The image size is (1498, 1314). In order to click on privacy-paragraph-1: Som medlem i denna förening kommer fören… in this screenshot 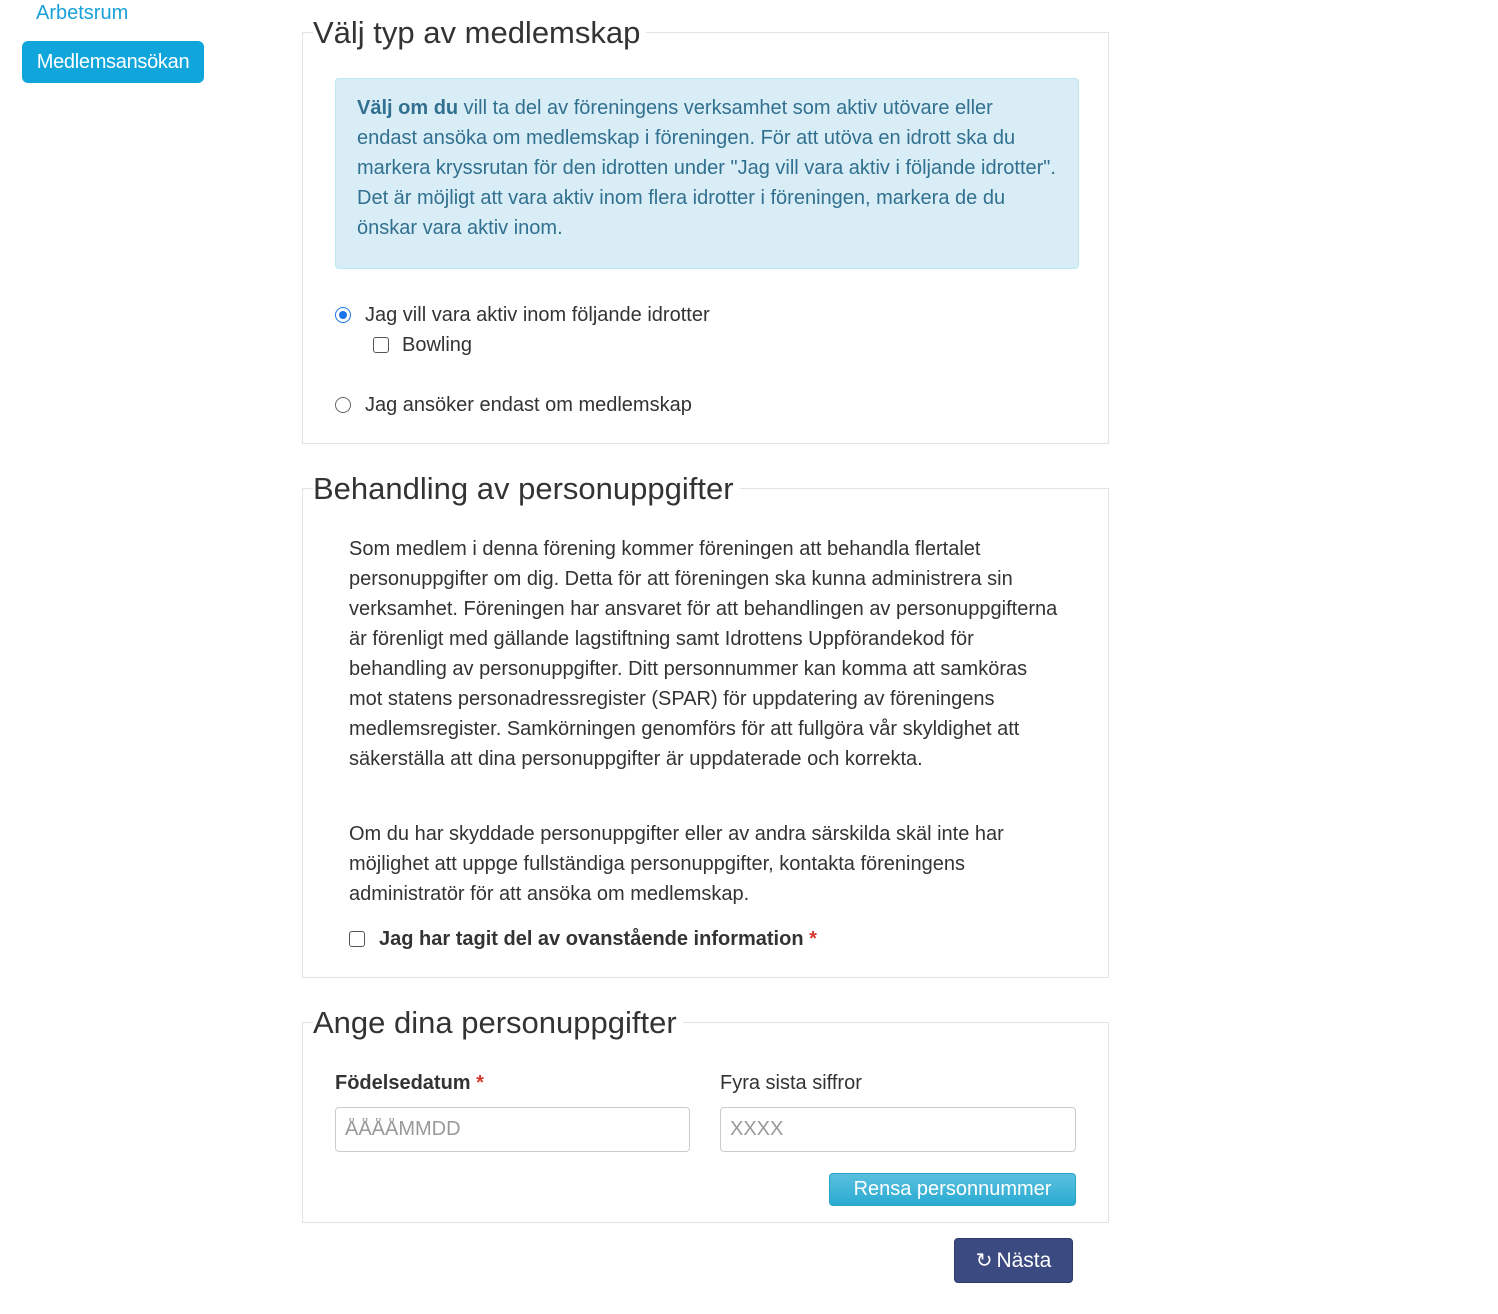, I will do `click(703, 654)`.